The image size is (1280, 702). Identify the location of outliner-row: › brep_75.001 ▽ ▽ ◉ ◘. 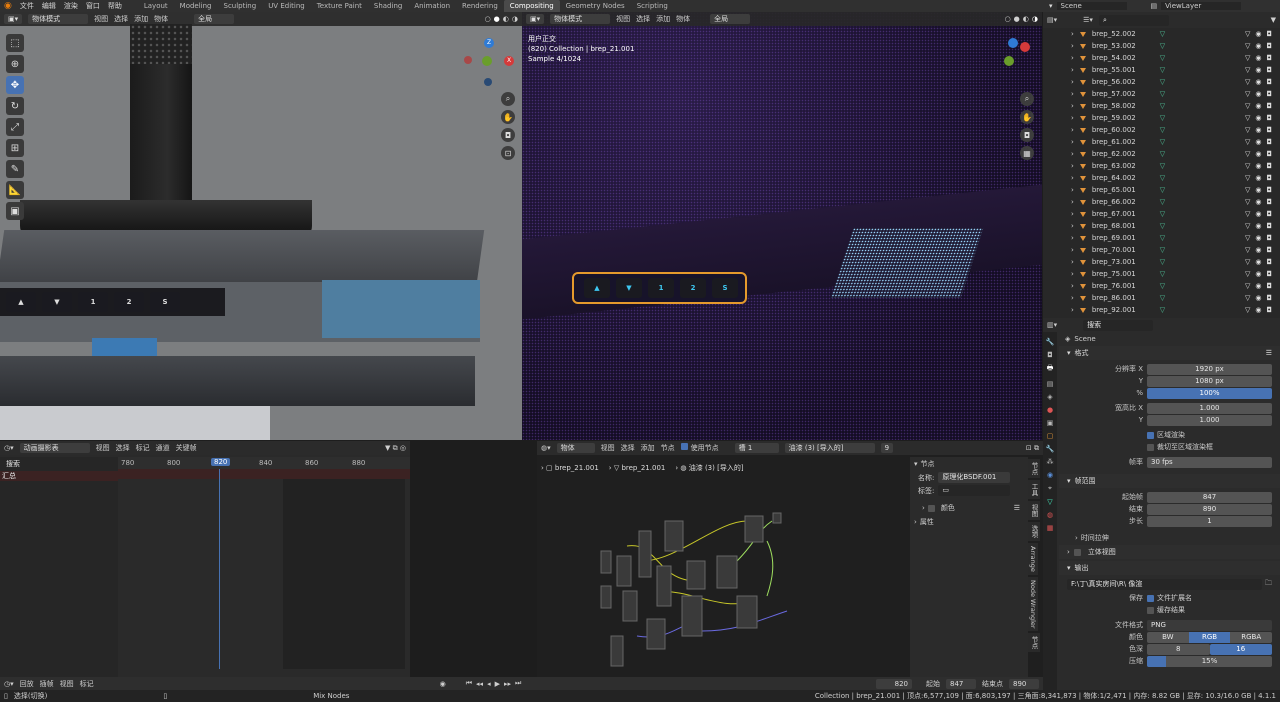
(1161, 274).